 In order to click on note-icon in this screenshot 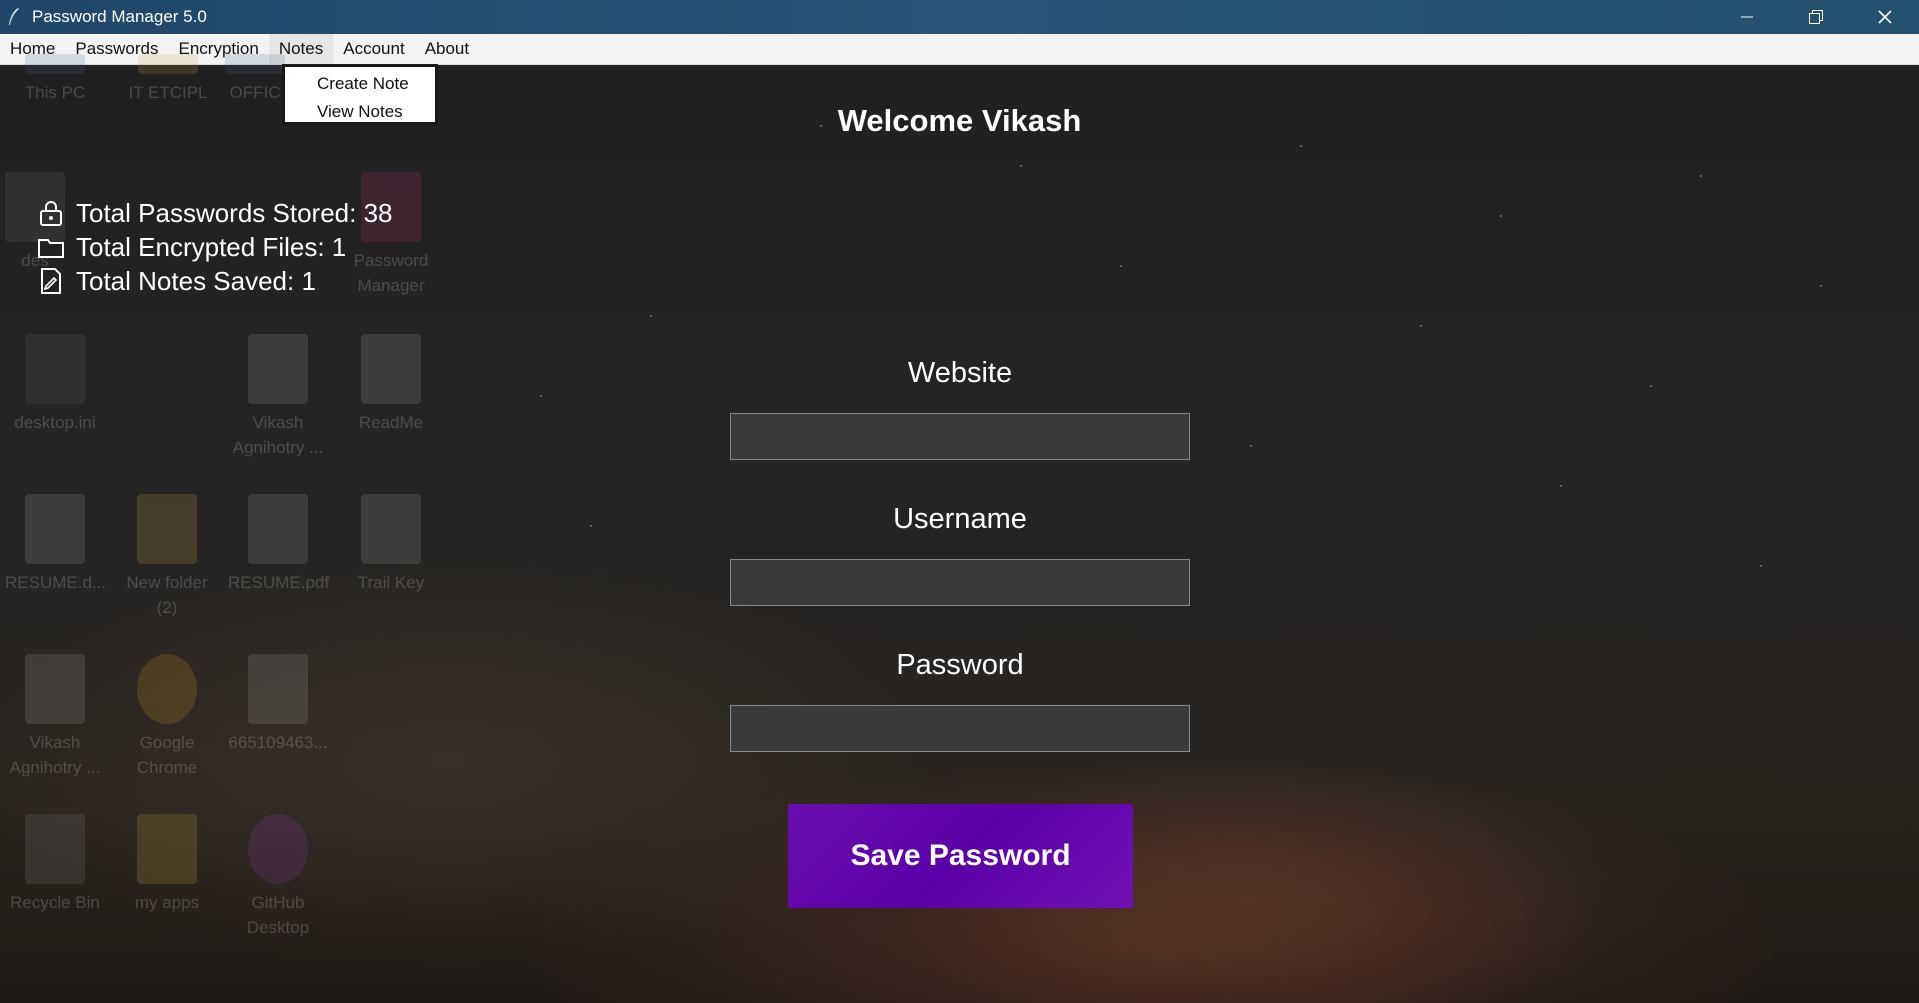, I will do `click(51, 281)`.